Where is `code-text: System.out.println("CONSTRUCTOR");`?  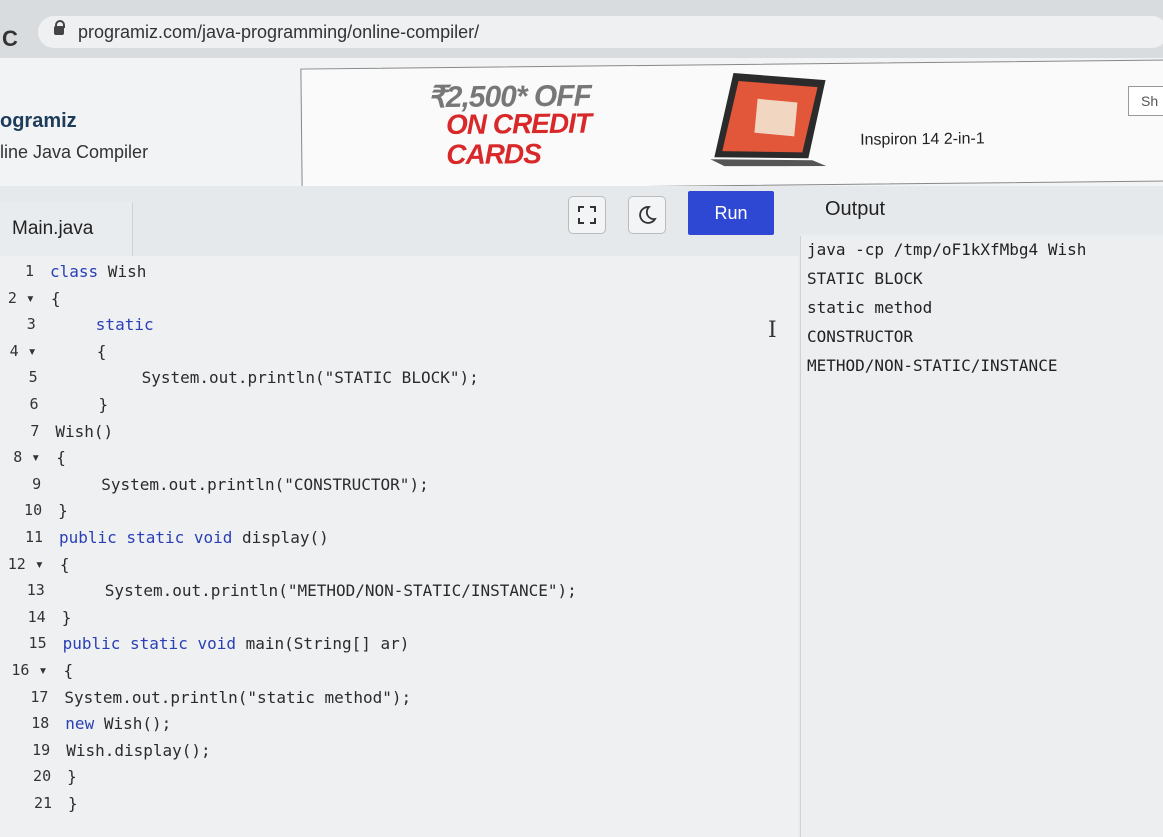 code-text: System.out.println("CONSTRUCTOR"); is located at coordinates (265, 484).